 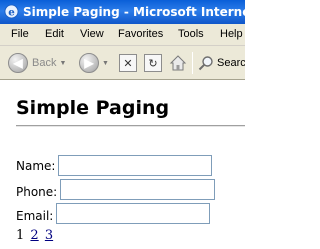 I want to click on refresh-icon: ↻, so click(x=153, y=63).